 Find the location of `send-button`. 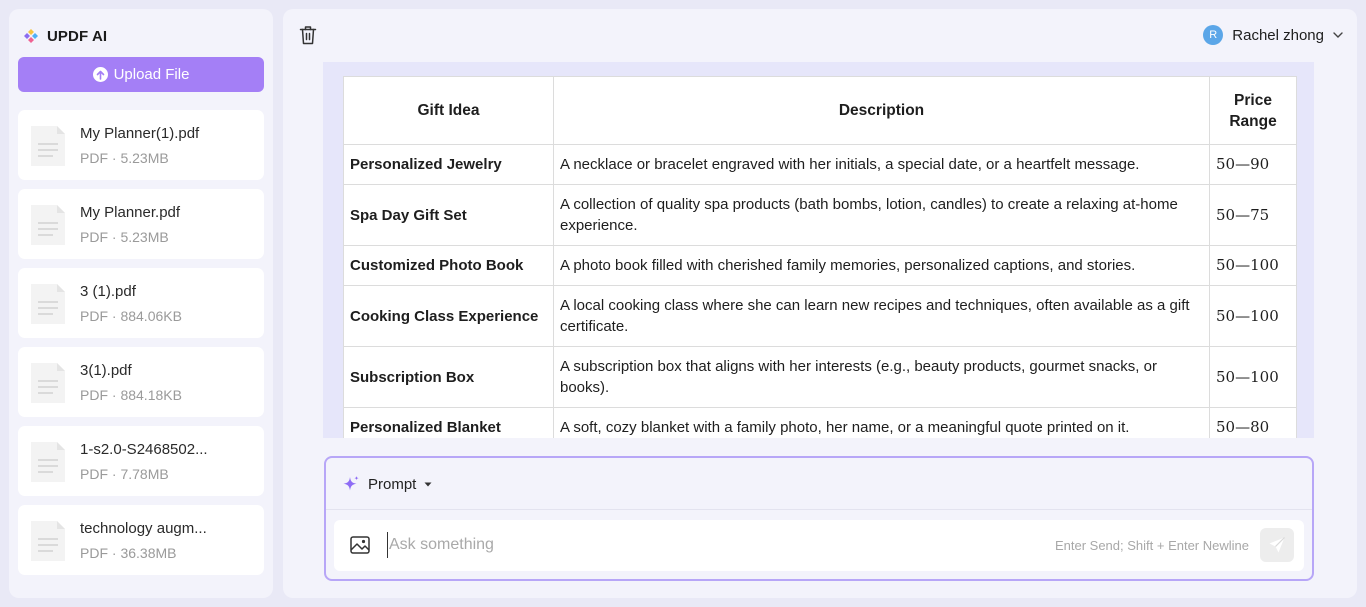

send-button is located at coordinates (1277, 545).